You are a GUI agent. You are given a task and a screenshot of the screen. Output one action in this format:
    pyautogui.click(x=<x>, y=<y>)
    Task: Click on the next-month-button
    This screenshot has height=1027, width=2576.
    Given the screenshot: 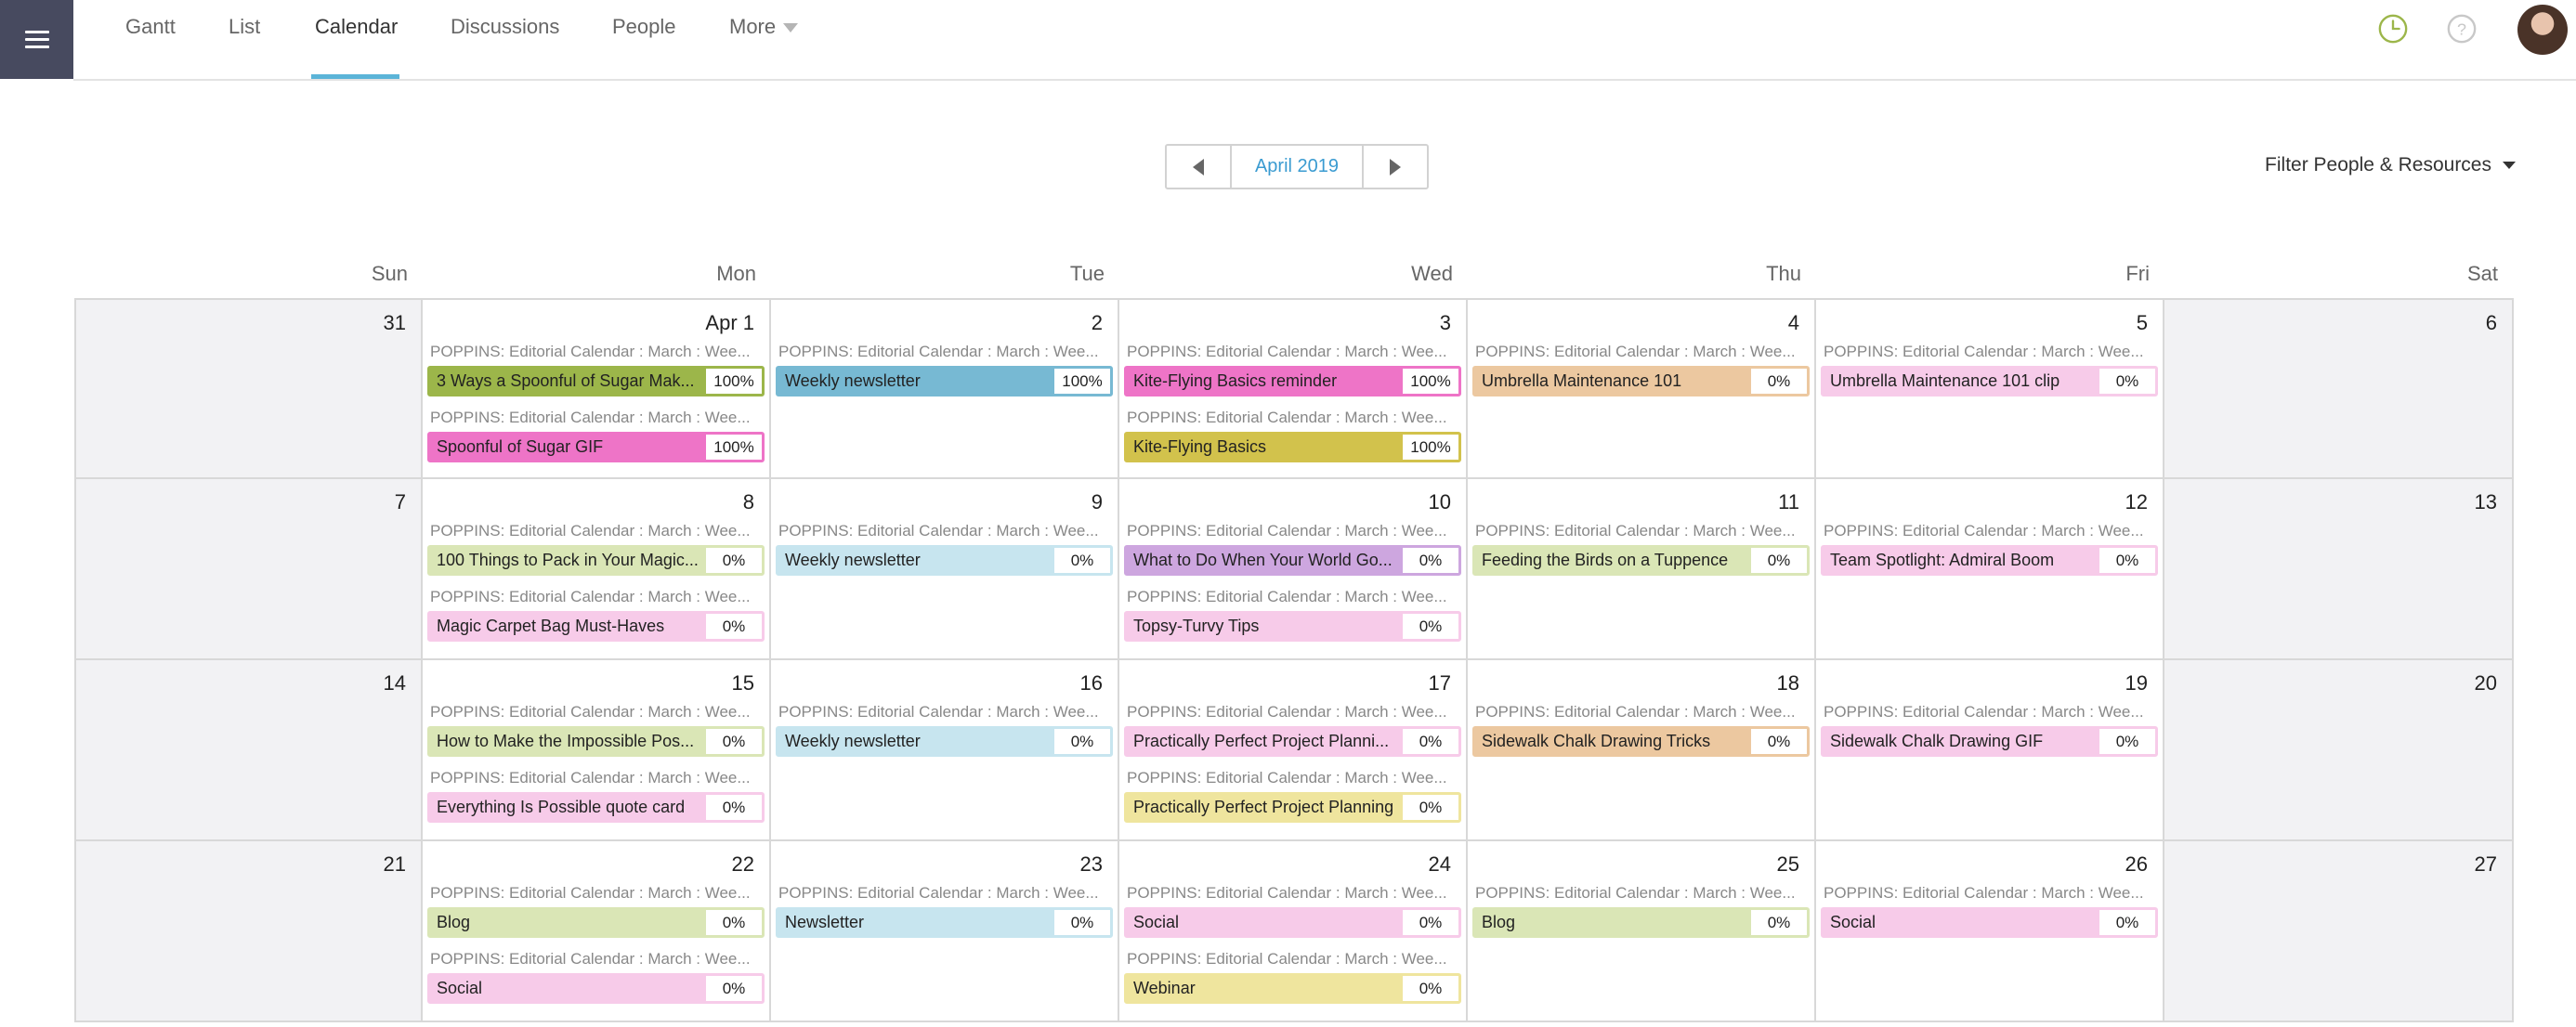 What is the action you would take?
    pyautogui.click(x=1395, y=167)
    